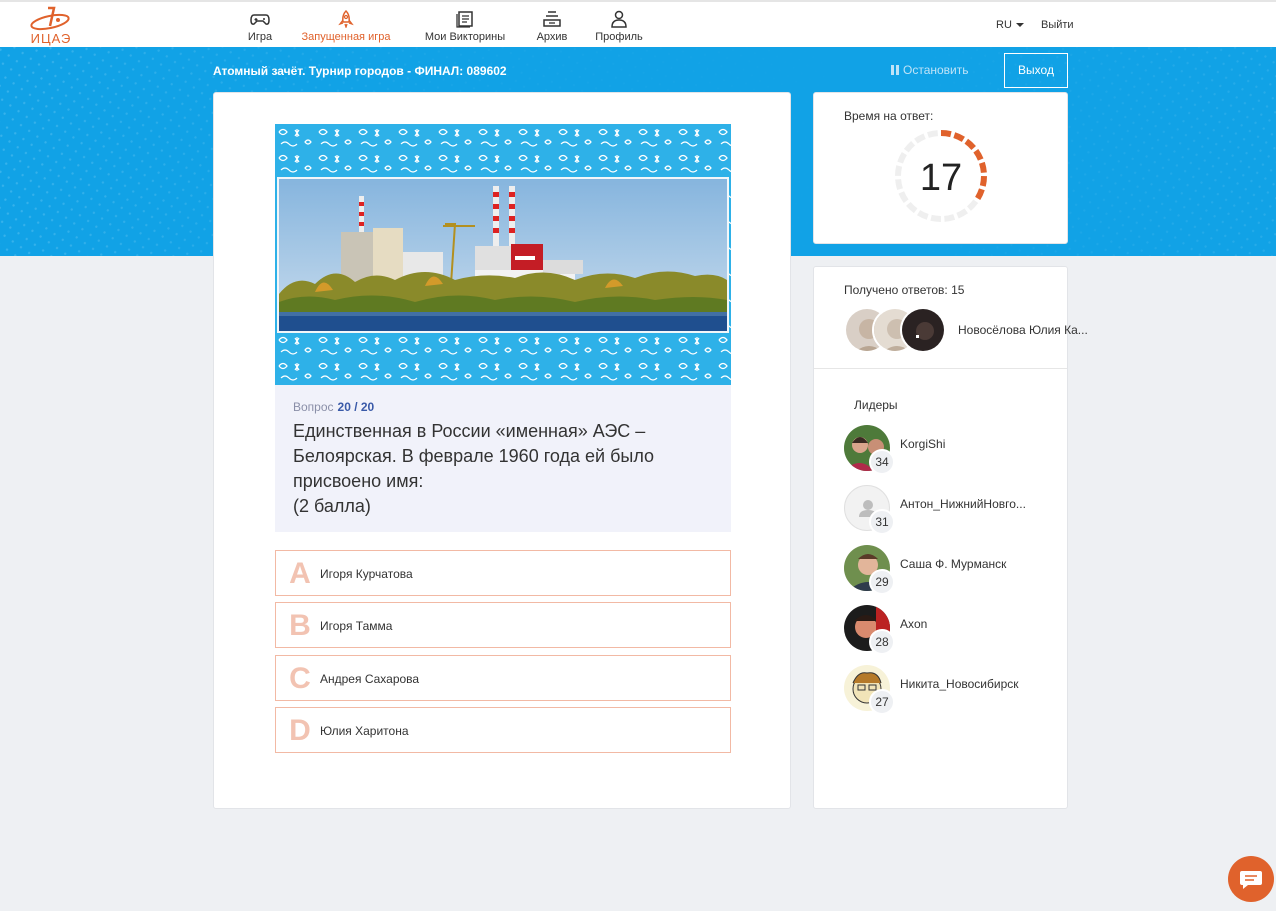 This screenshot has width=1276, height=911. What do you see at coordinates (356, 626) in the screenshot?
I see `answer-label: Игоря Тамма` at bounding box center [356, 626].